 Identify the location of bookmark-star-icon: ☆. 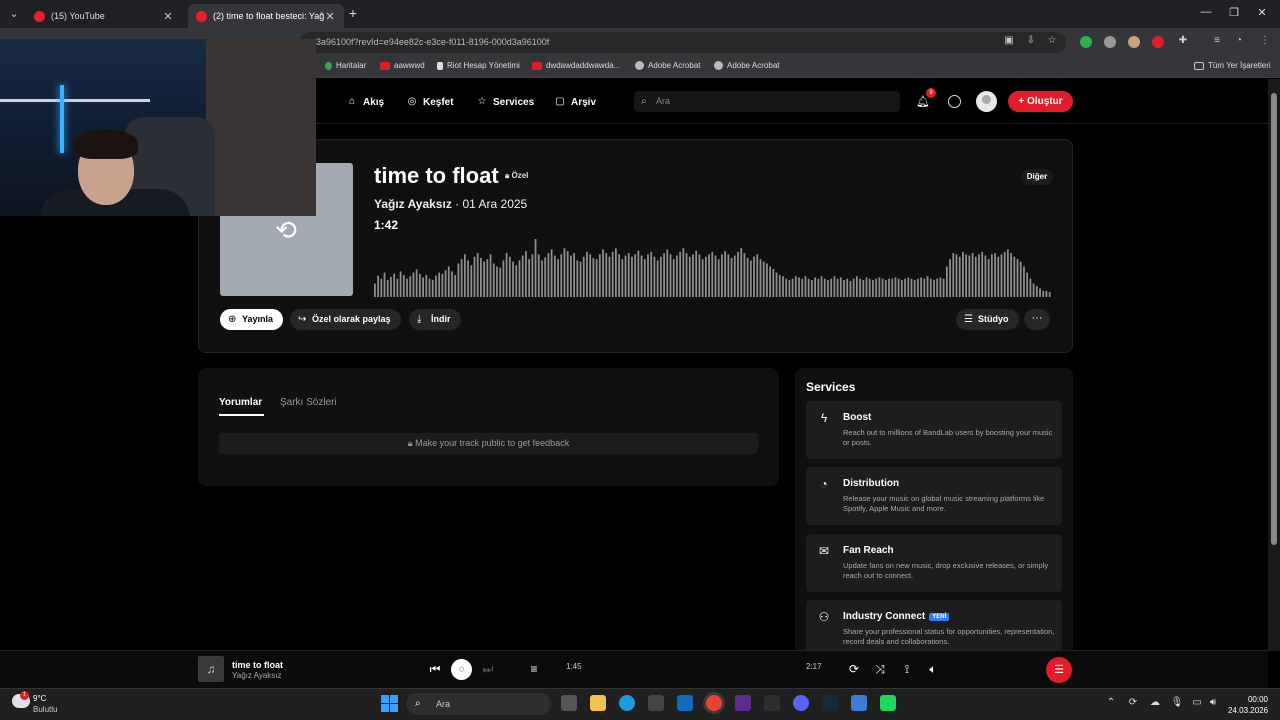
(1052, 41).